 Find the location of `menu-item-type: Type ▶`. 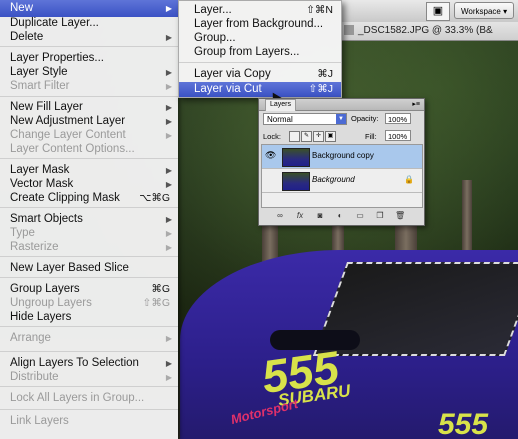

menu-item-type: Type ▶ is located at coordinates (89, 233).